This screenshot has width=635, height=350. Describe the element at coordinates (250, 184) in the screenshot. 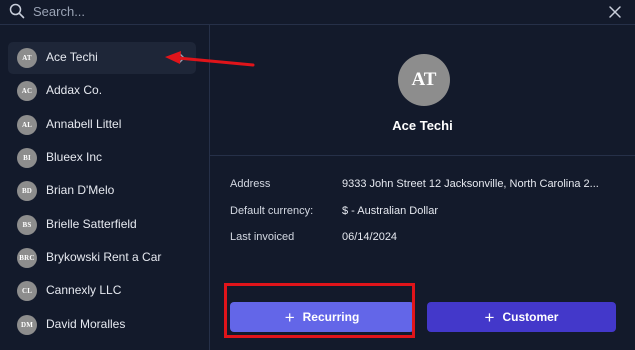

I see `address-label: Address` at that location.